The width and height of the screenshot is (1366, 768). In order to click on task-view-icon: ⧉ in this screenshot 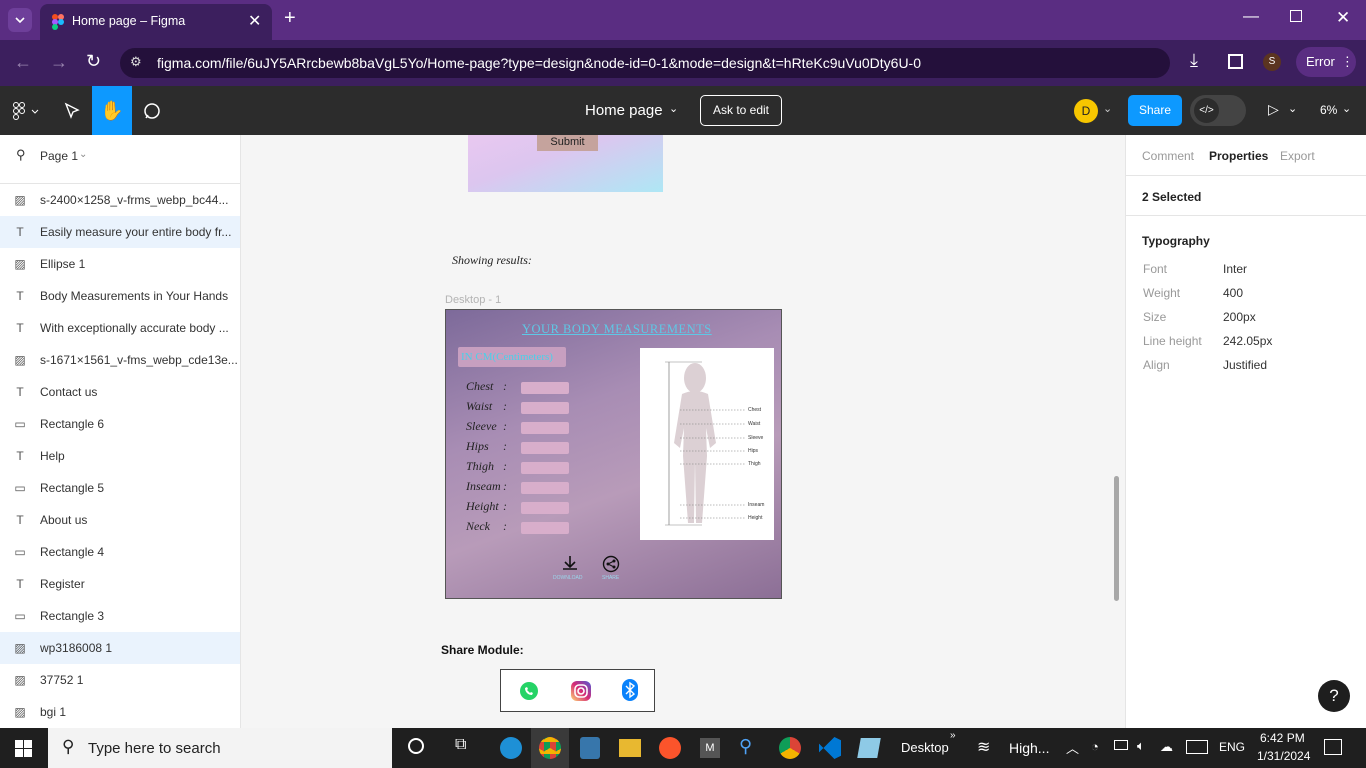, I will do `click(460, 745)`.